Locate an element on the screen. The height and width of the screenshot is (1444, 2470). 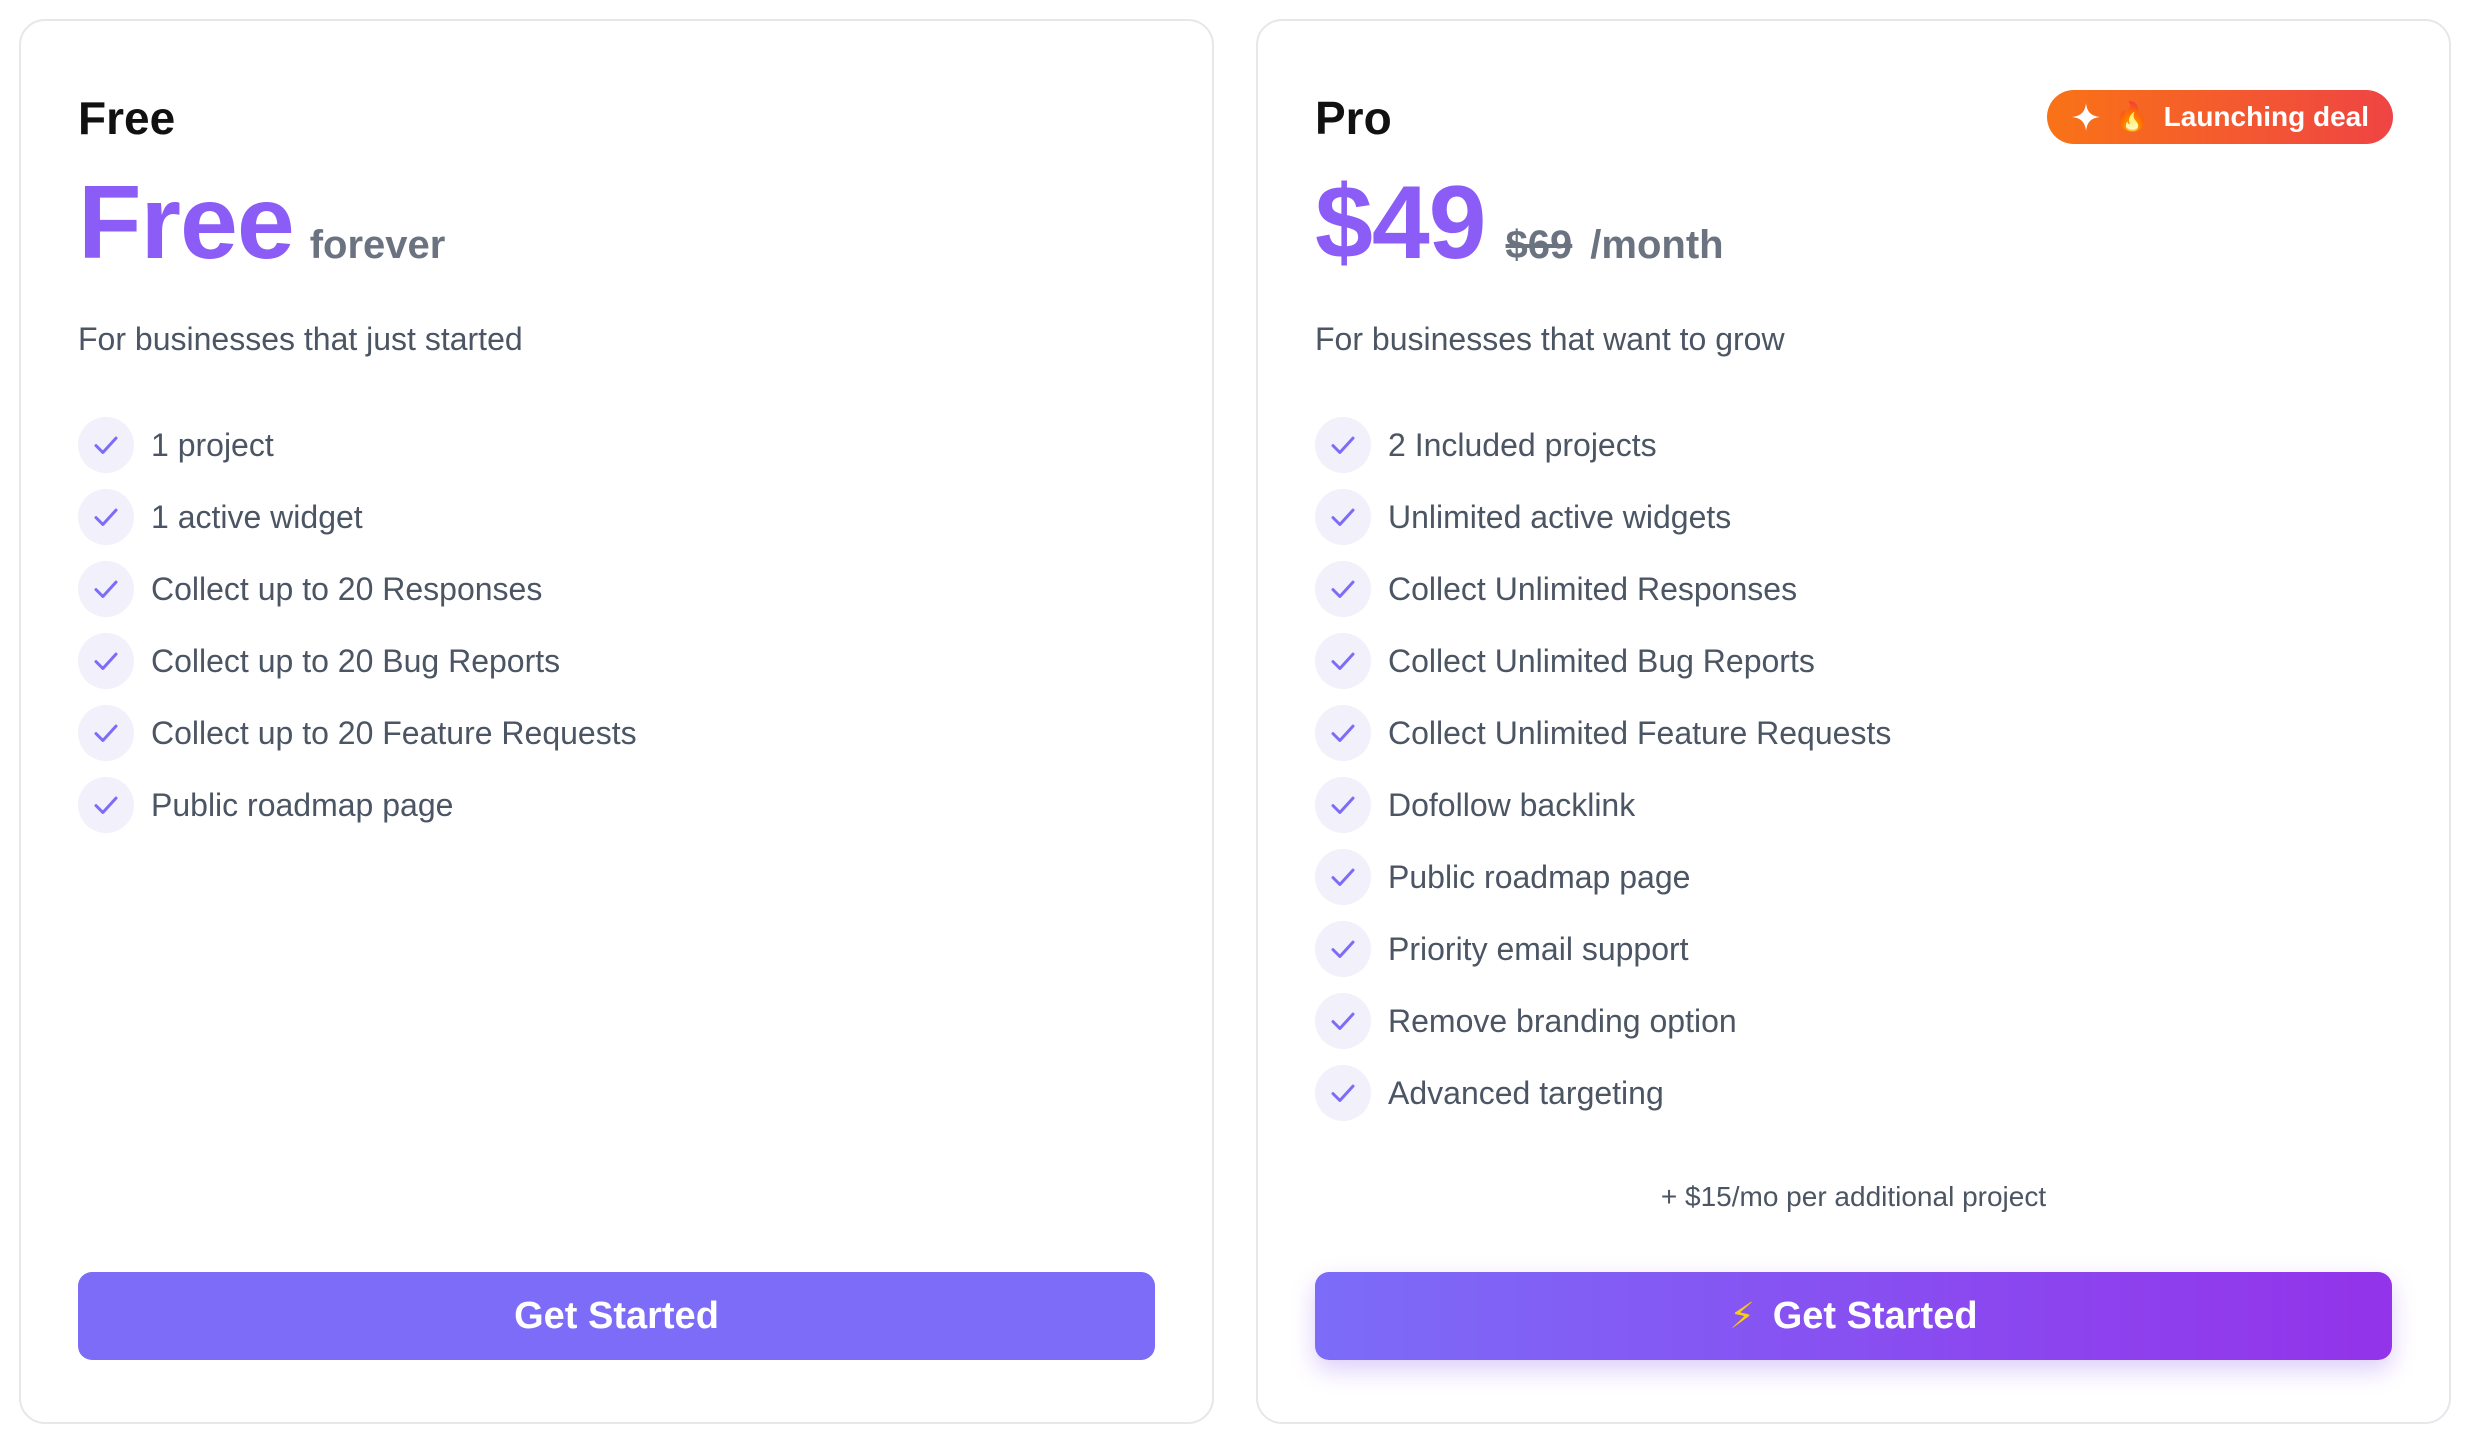
launching-deal-badge: 🔥 Launching deal is located at coordinates (2219, 117).